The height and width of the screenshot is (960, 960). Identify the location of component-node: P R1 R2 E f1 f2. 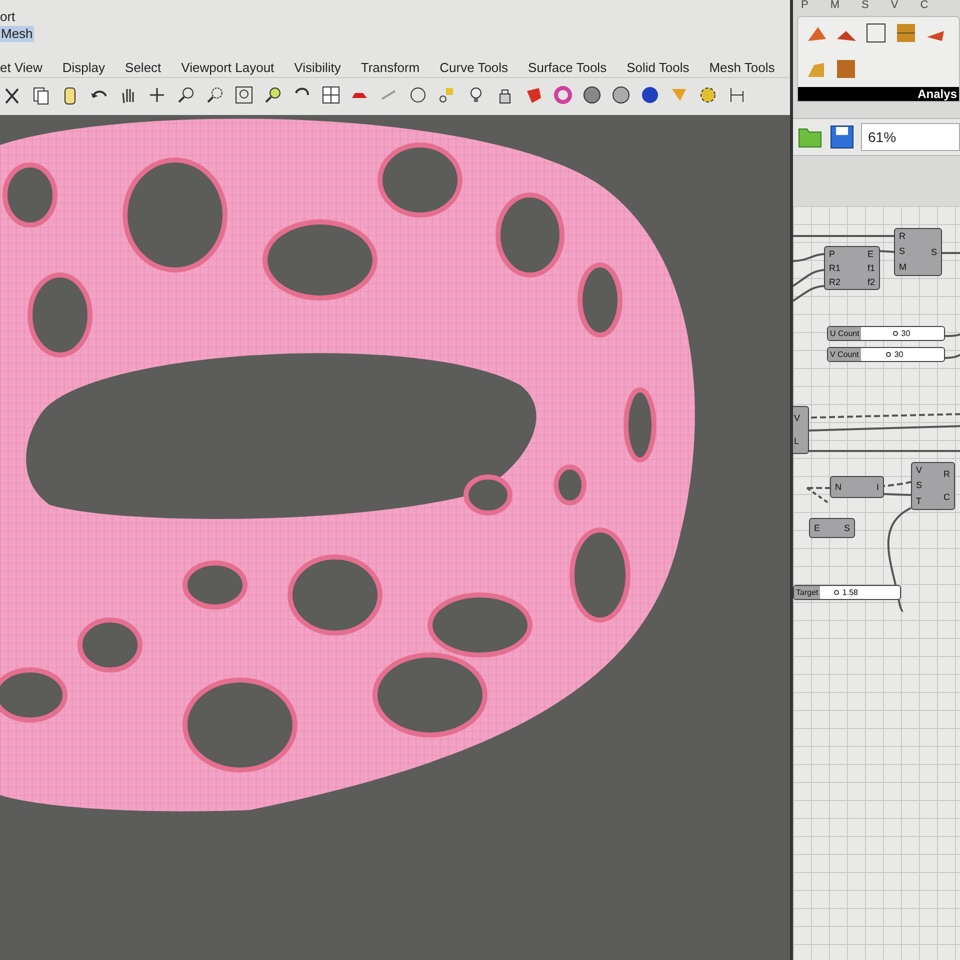
(852, 268).